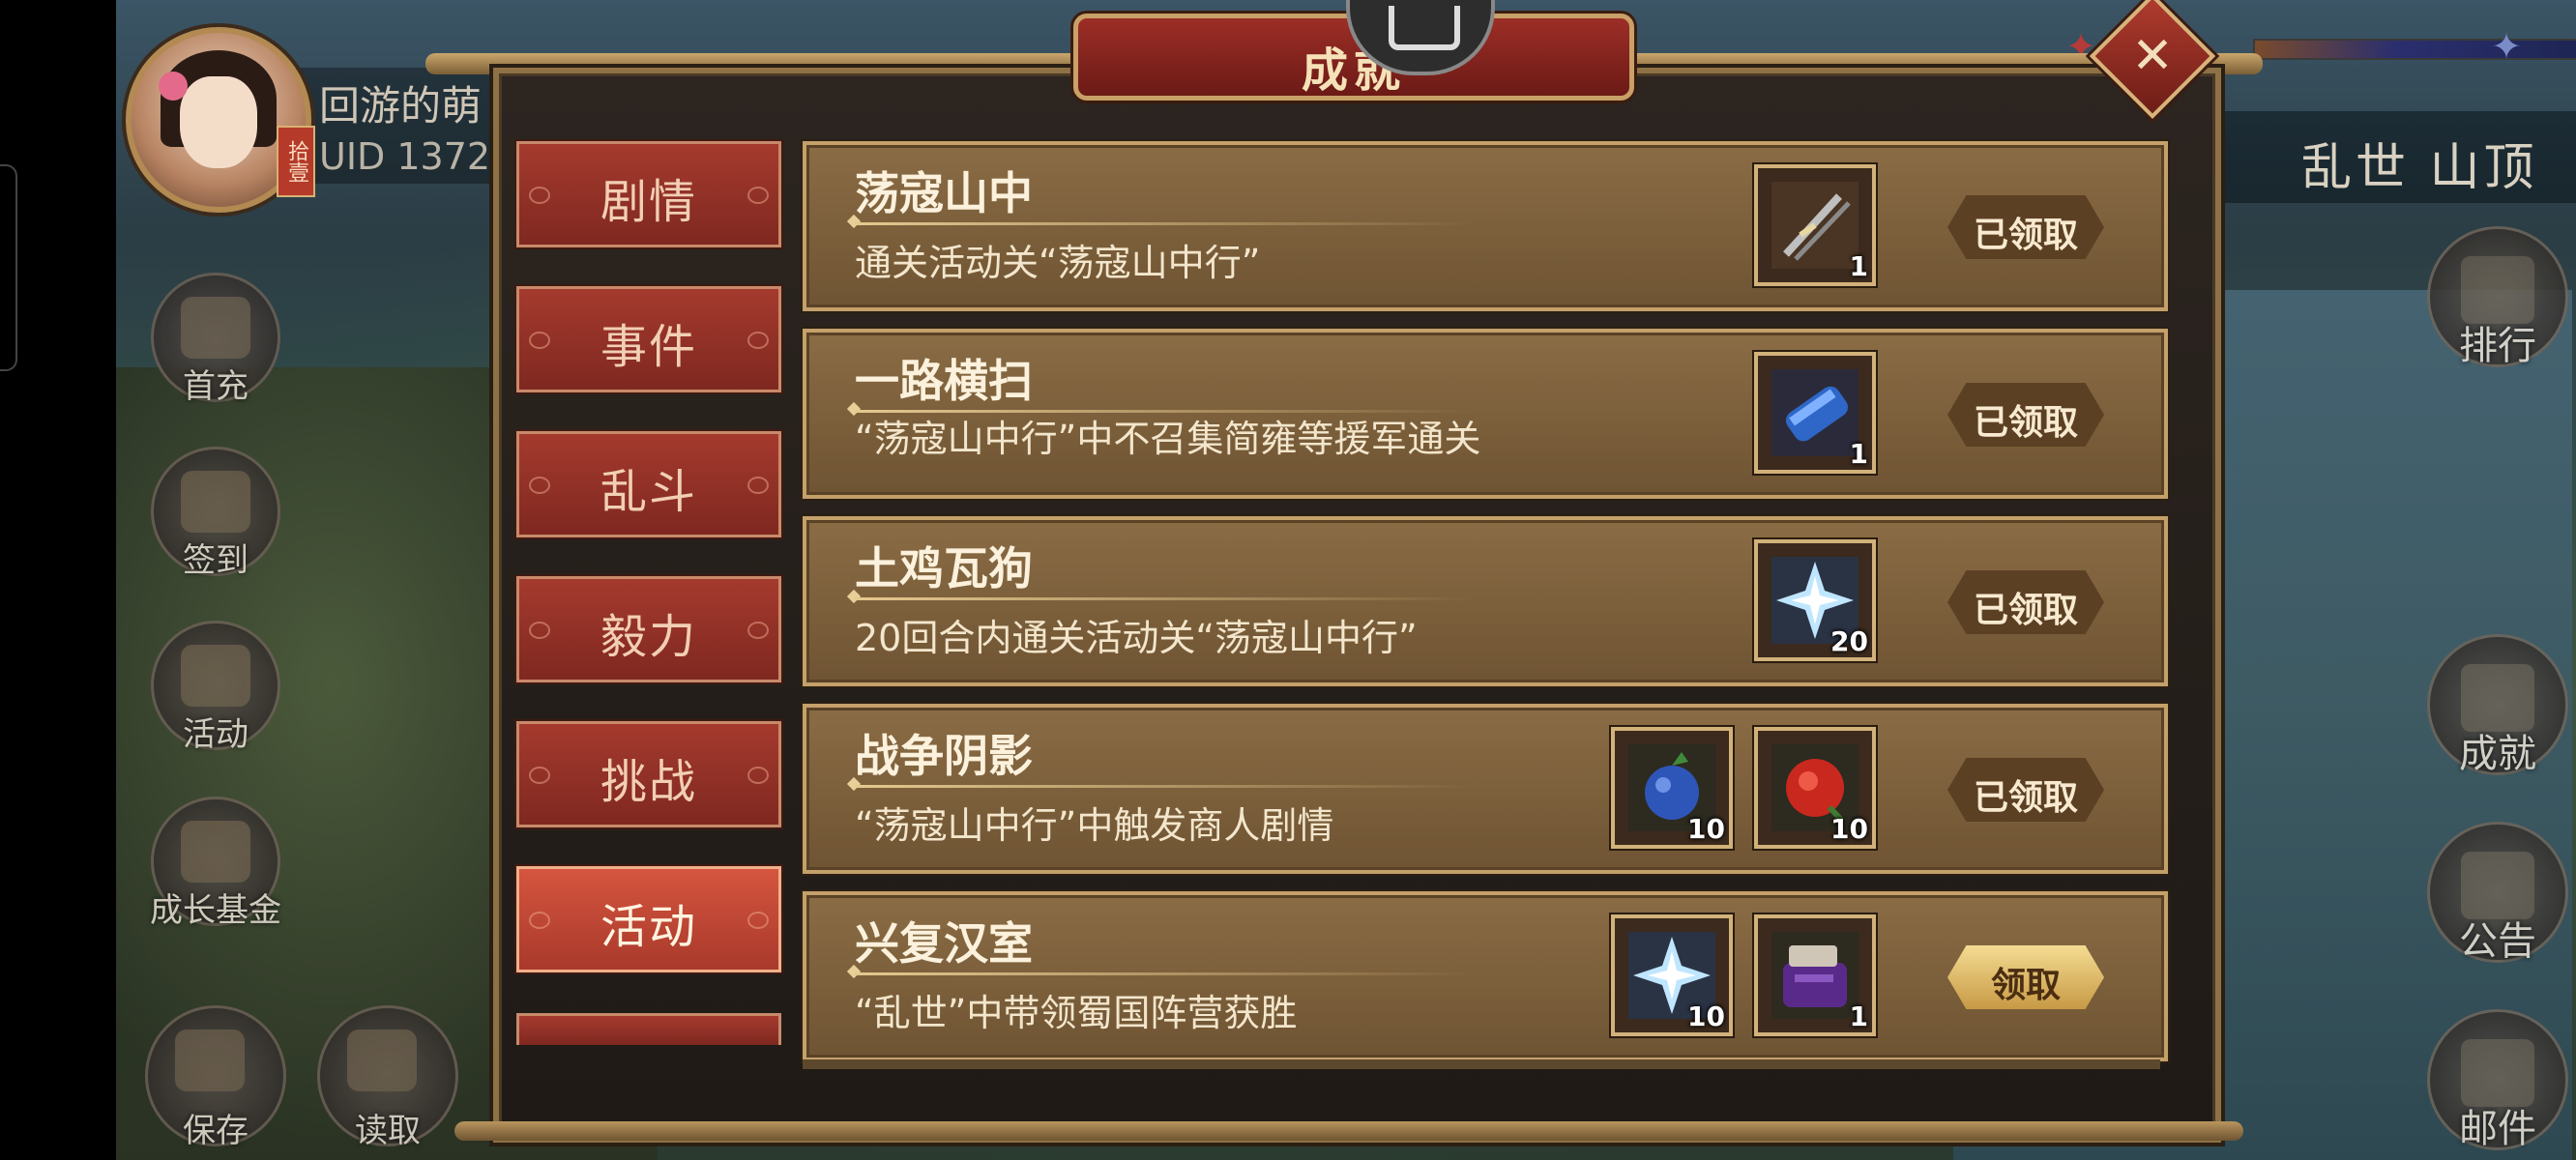 The height and width of the screenshot is (1160, 2576). What do you see at coordinates (1485, 789) in the screenshot?
I see `achievement-row: 战争阴影 “荡寇山中行”中触发商人剧情 10 10 已领取` at bounding box center [1485, 789].